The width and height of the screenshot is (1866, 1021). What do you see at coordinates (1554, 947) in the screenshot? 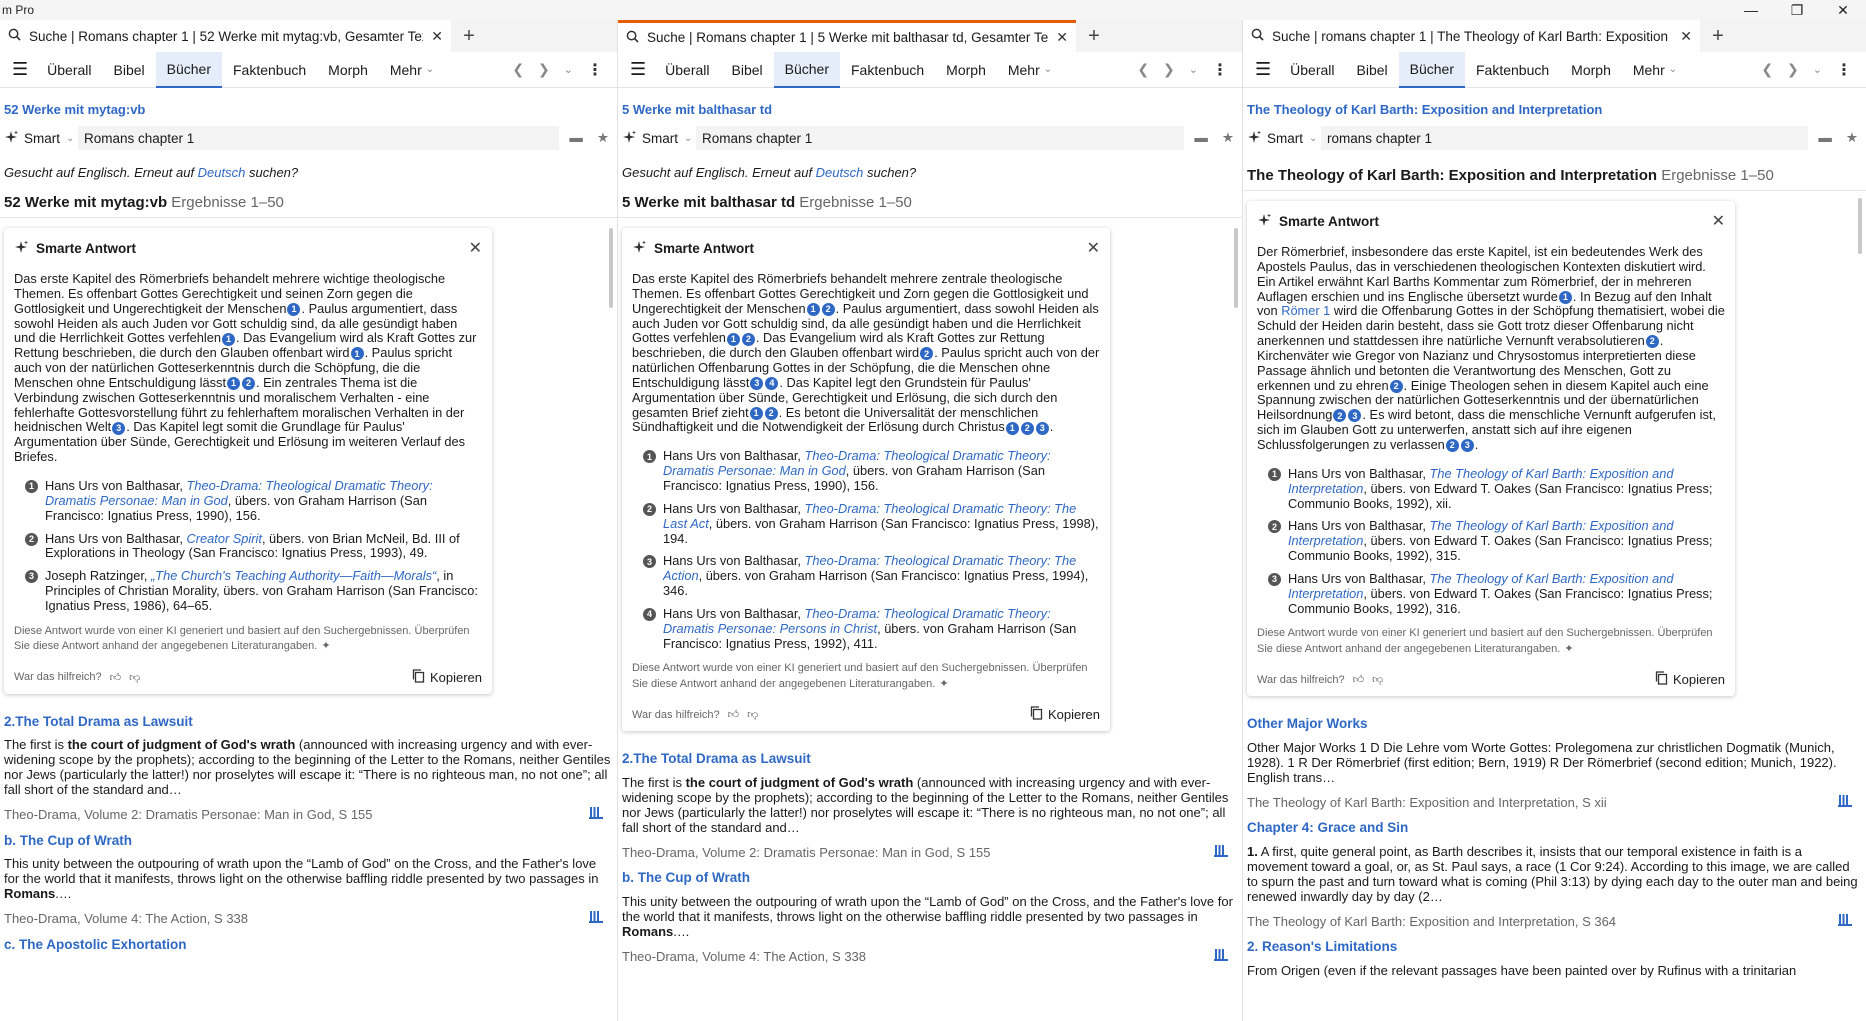
I see `result-title-link: 2. Reason's Limitations` at bounding box center [1554, 947].